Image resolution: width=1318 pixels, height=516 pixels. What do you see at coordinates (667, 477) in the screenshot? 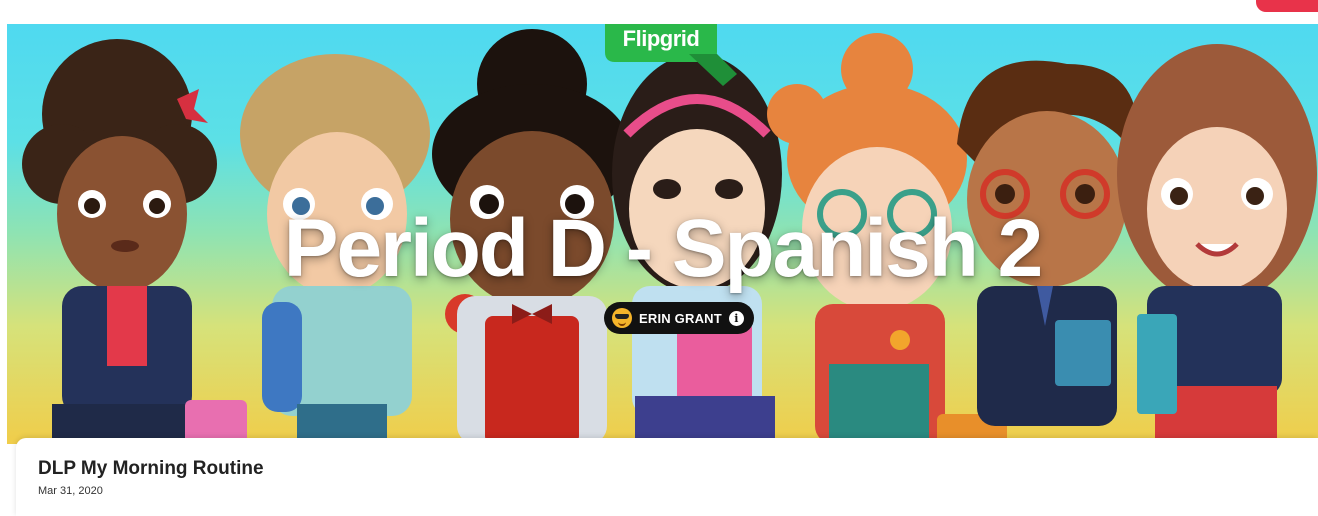
I see `topic-card: DLP My Morning Routine Mar 31, 2020` at bounding box center [667, 477].